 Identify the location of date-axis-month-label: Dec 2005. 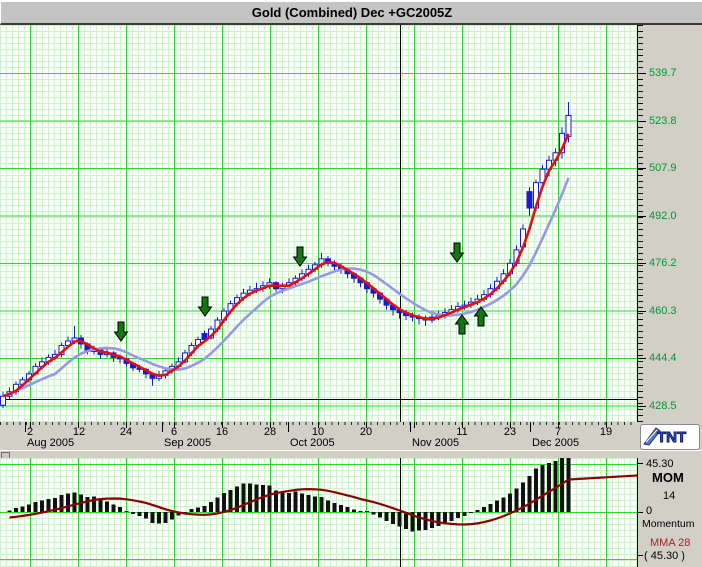
(556, 443).